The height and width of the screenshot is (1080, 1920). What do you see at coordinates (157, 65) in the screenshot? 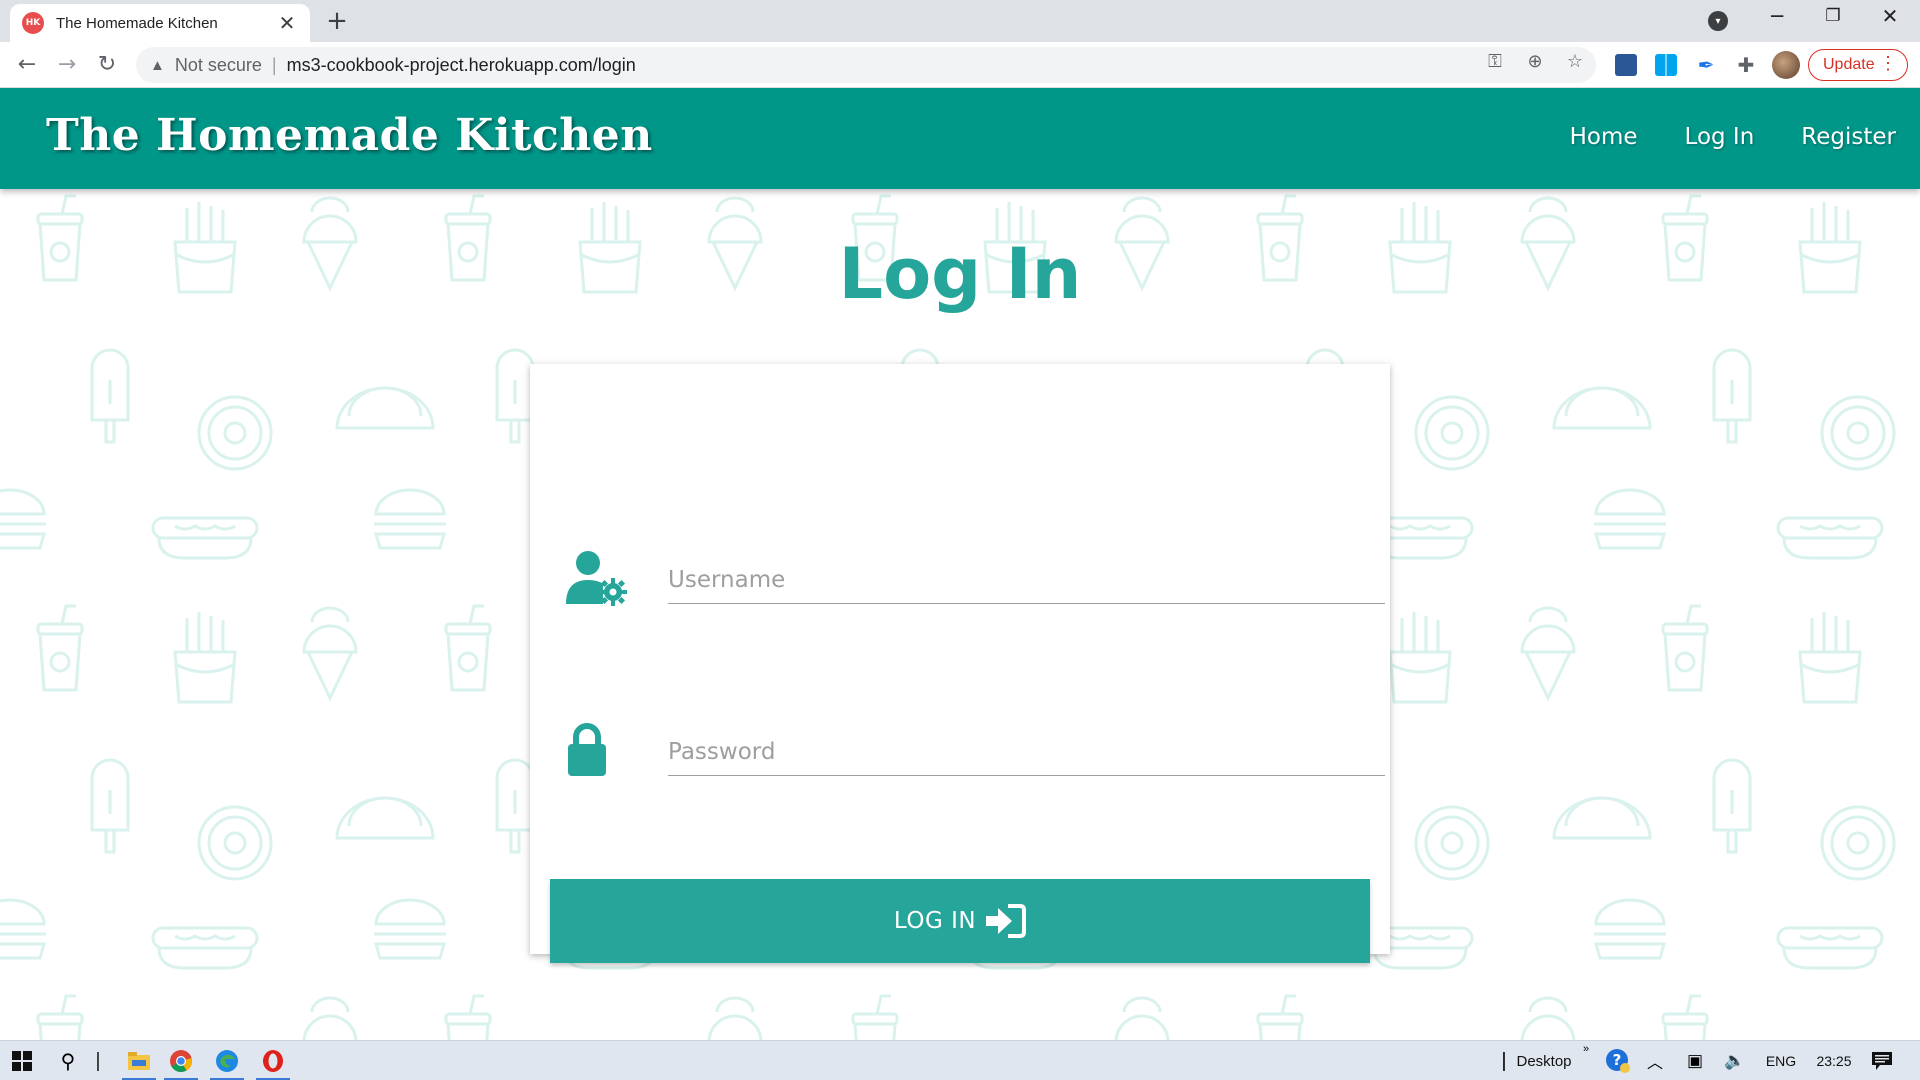
I see `warning-triangle-icon: ▲` at bounding box center [157, 65].